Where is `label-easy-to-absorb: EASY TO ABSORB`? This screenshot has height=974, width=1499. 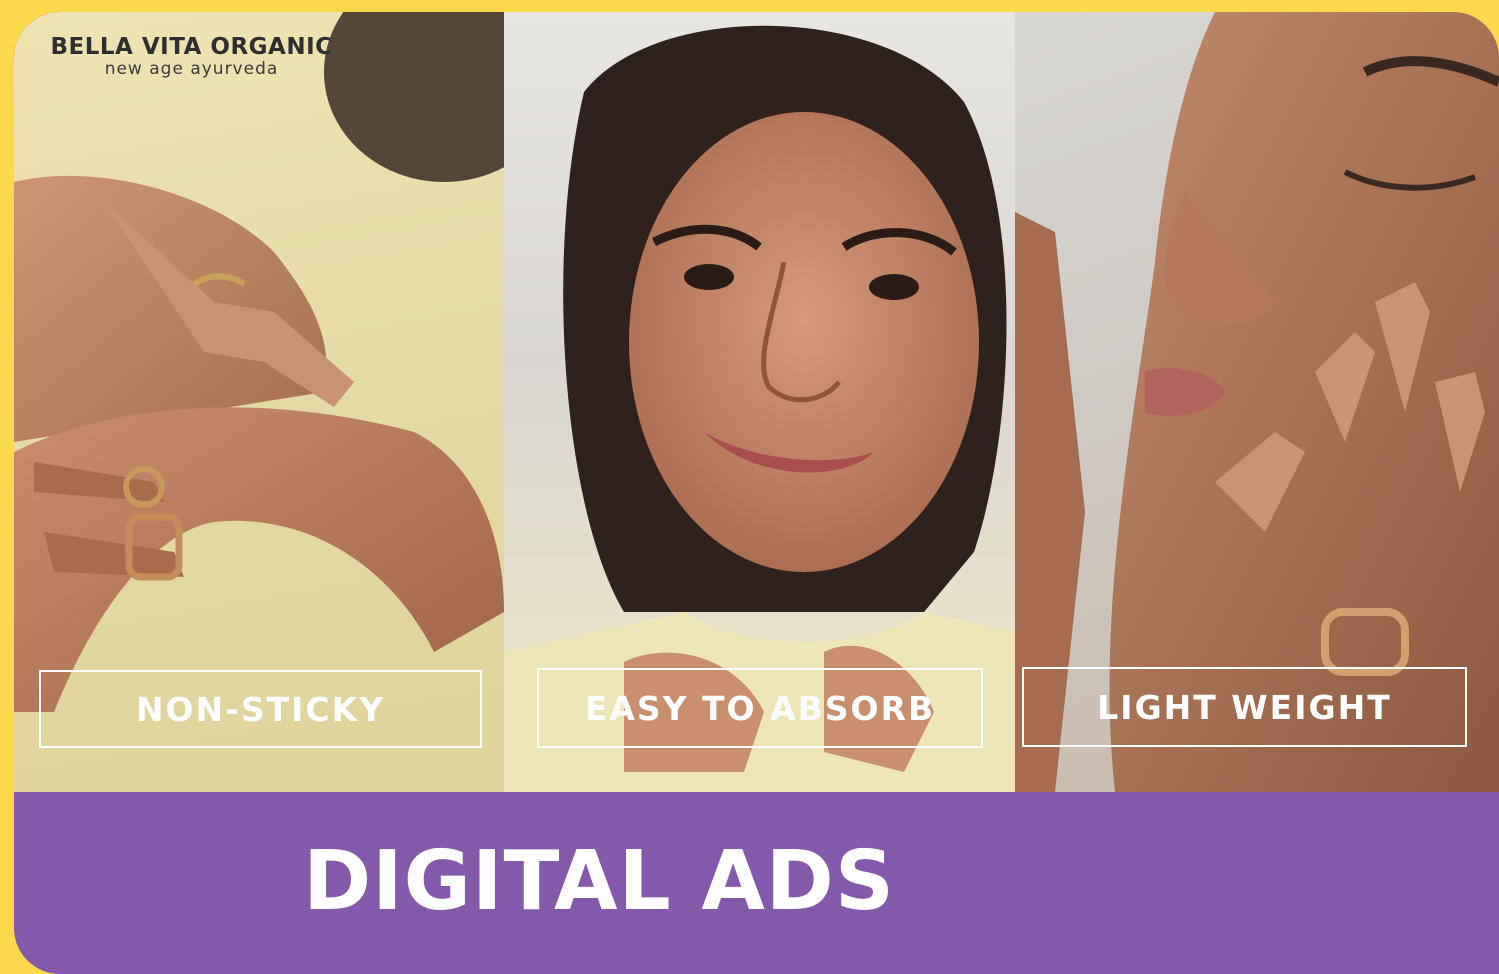
label-easy-to-absorb: EASY TO ABSORB is located at coordinates (760, 708).